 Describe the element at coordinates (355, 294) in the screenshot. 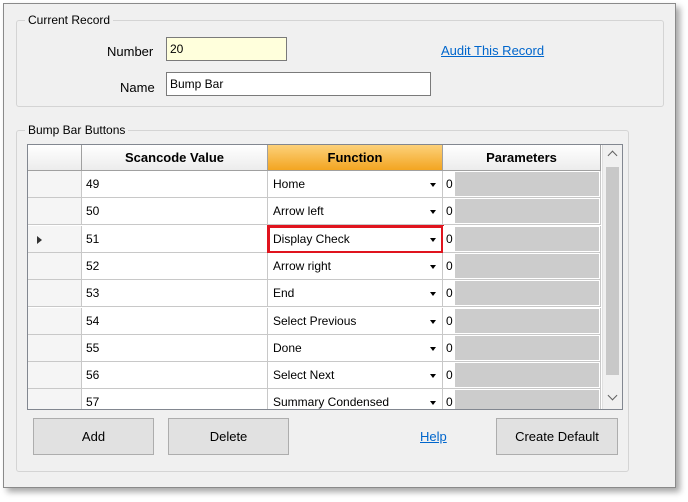

I see `function-dropdown-cell: End` at that location.